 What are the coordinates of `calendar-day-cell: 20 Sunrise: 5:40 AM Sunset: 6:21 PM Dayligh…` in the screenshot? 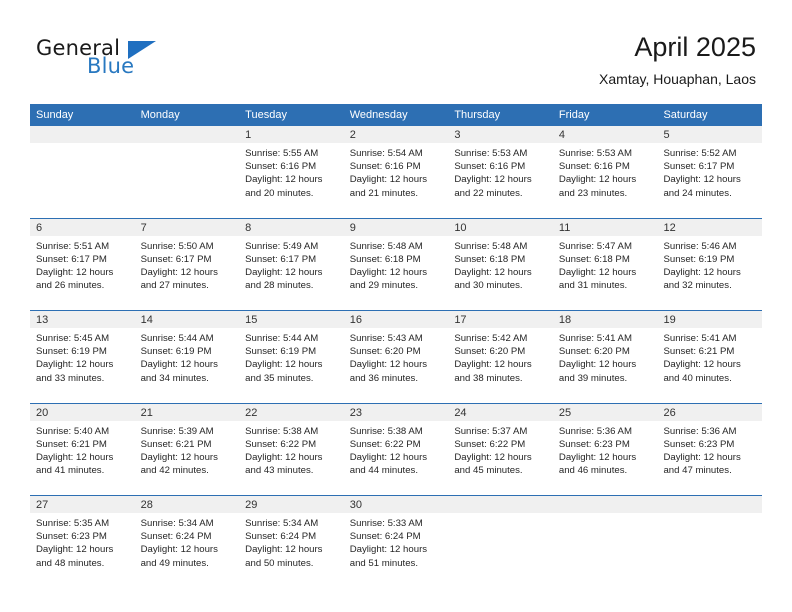 It's located at (82, 449).